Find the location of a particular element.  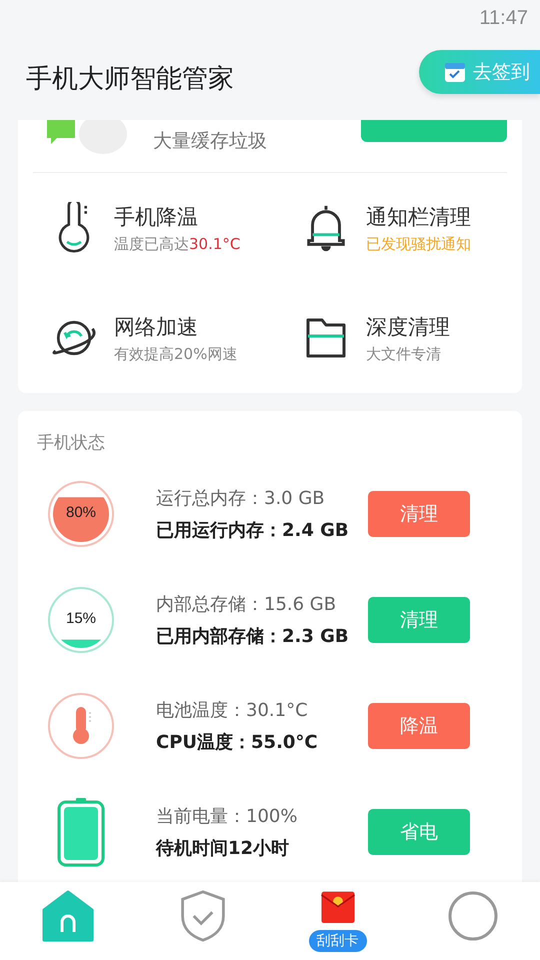

status-detail: 运行总内存：3.0 GB is located at coordinates (241, 498).